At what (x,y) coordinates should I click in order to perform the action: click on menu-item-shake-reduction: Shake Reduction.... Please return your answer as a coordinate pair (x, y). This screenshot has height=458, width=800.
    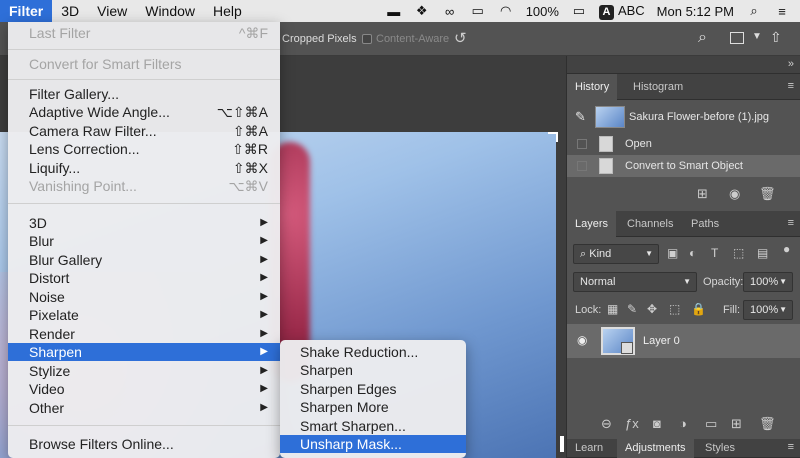
    Looking at the image, I should click on (373, 352).